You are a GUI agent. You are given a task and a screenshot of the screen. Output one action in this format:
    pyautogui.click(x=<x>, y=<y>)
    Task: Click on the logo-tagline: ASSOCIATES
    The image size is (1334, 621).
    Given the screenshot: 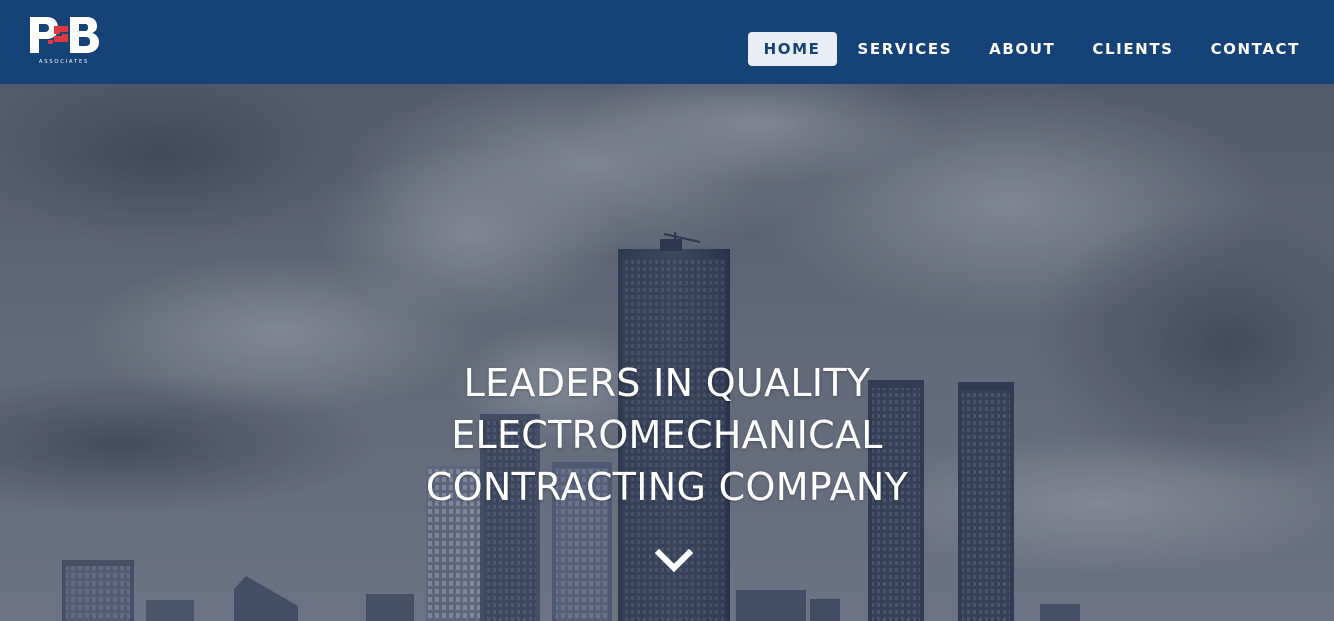 What is the action you would take?
    pyautogui.click(x=64, y=62)
    